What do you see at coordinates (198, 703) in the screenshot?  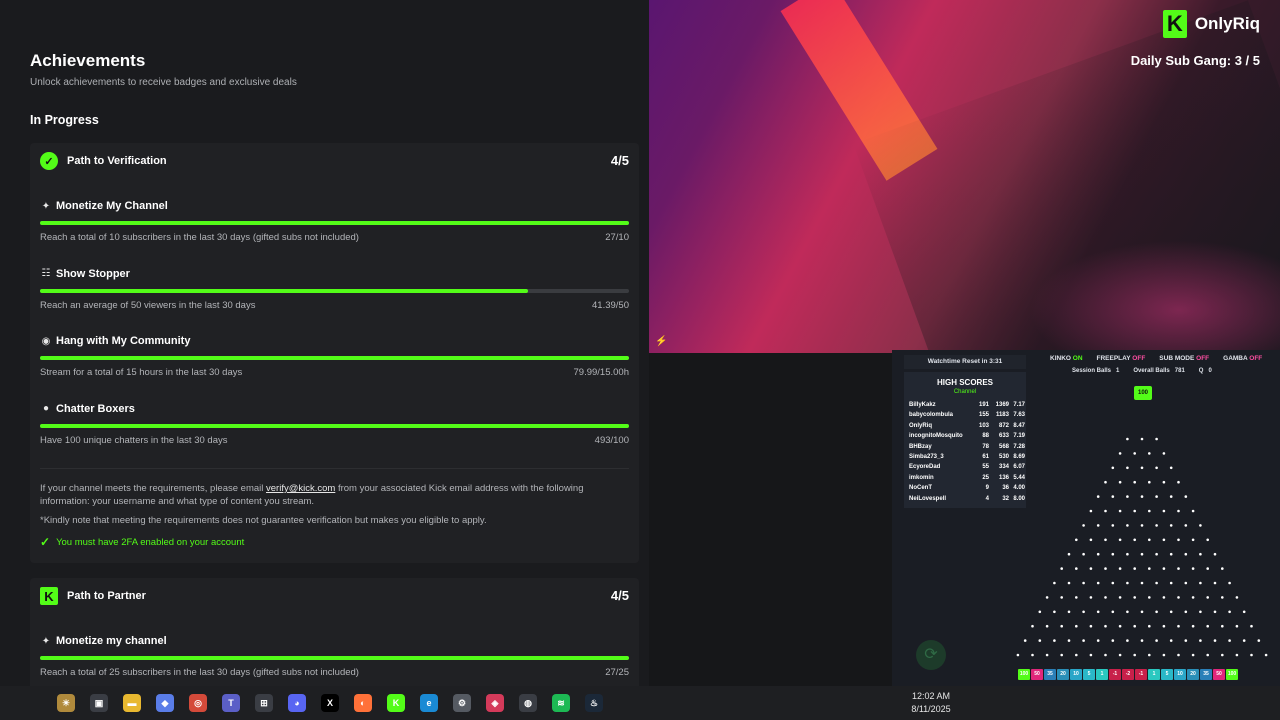 I see `chrome-icon: ◎` at bounding box center [198, 703].